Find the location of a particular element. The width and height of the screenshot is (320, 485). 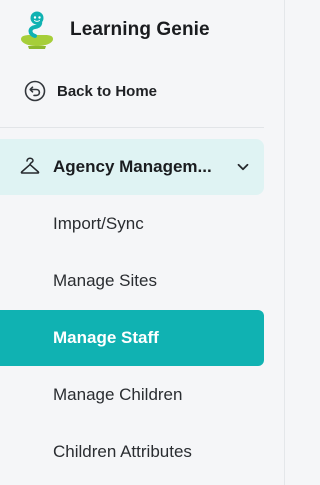

back-to-home-label: Back to Home is located at coordinates (107, 91).